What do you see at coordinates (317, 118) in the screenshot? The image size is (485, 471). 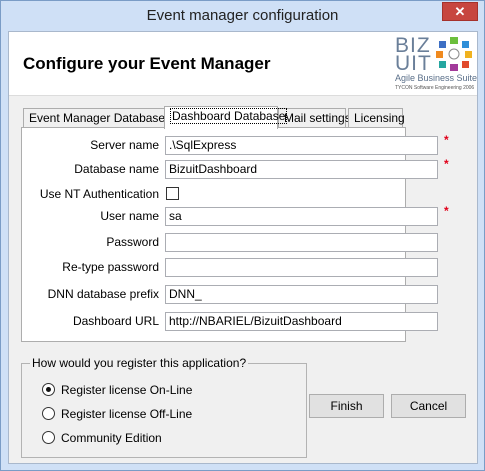 I see `tab-label: Mail settings` at bounding box center [317, 118].